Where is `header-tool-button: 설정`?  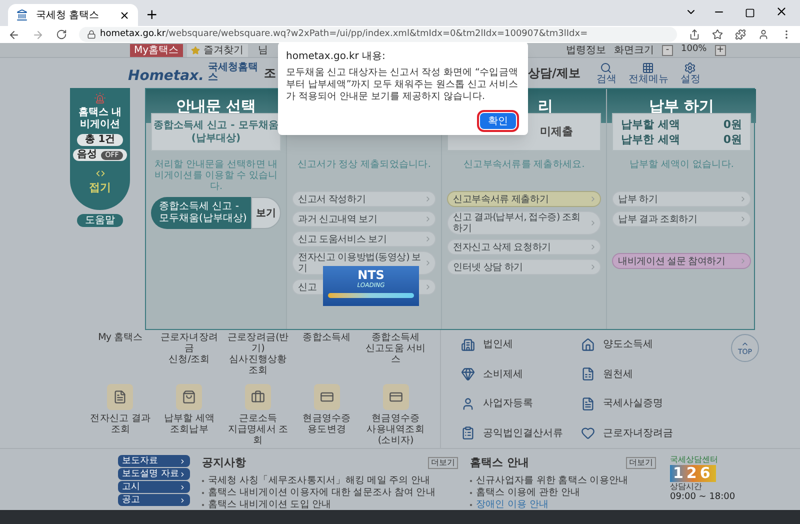 header-tool-button: 설정 is located at coordinates (690, 73).